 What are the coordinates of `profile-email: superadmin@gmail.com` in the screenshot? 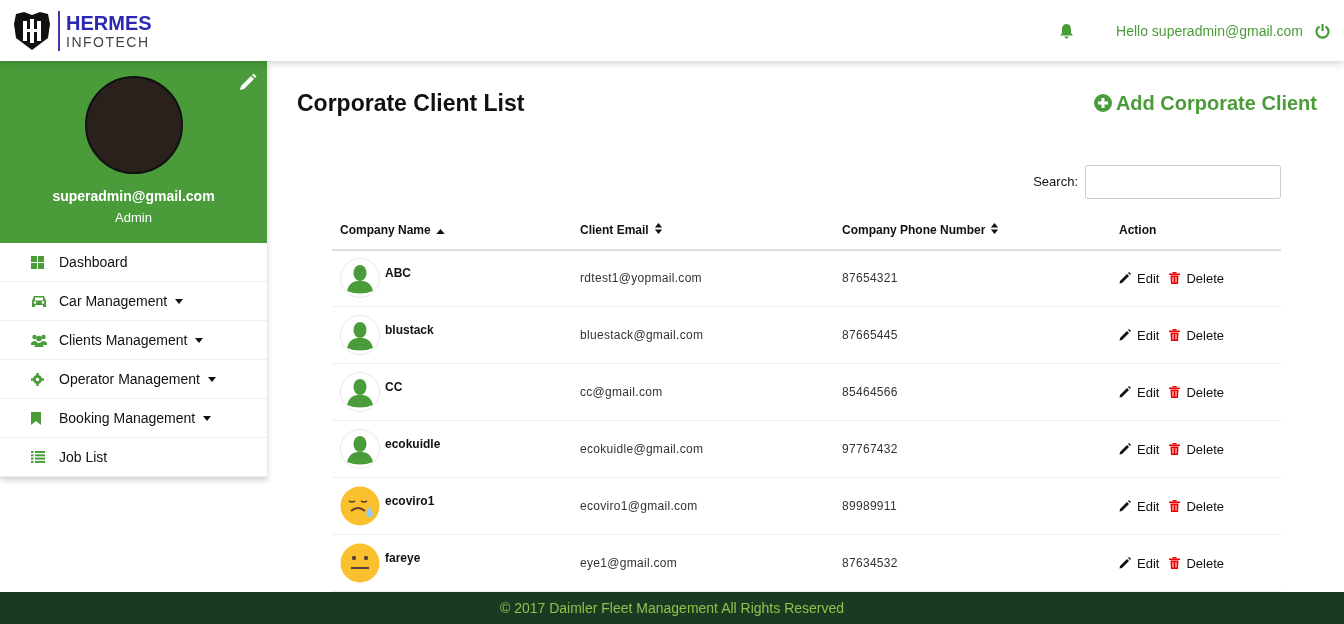 It's located at (133, 196).